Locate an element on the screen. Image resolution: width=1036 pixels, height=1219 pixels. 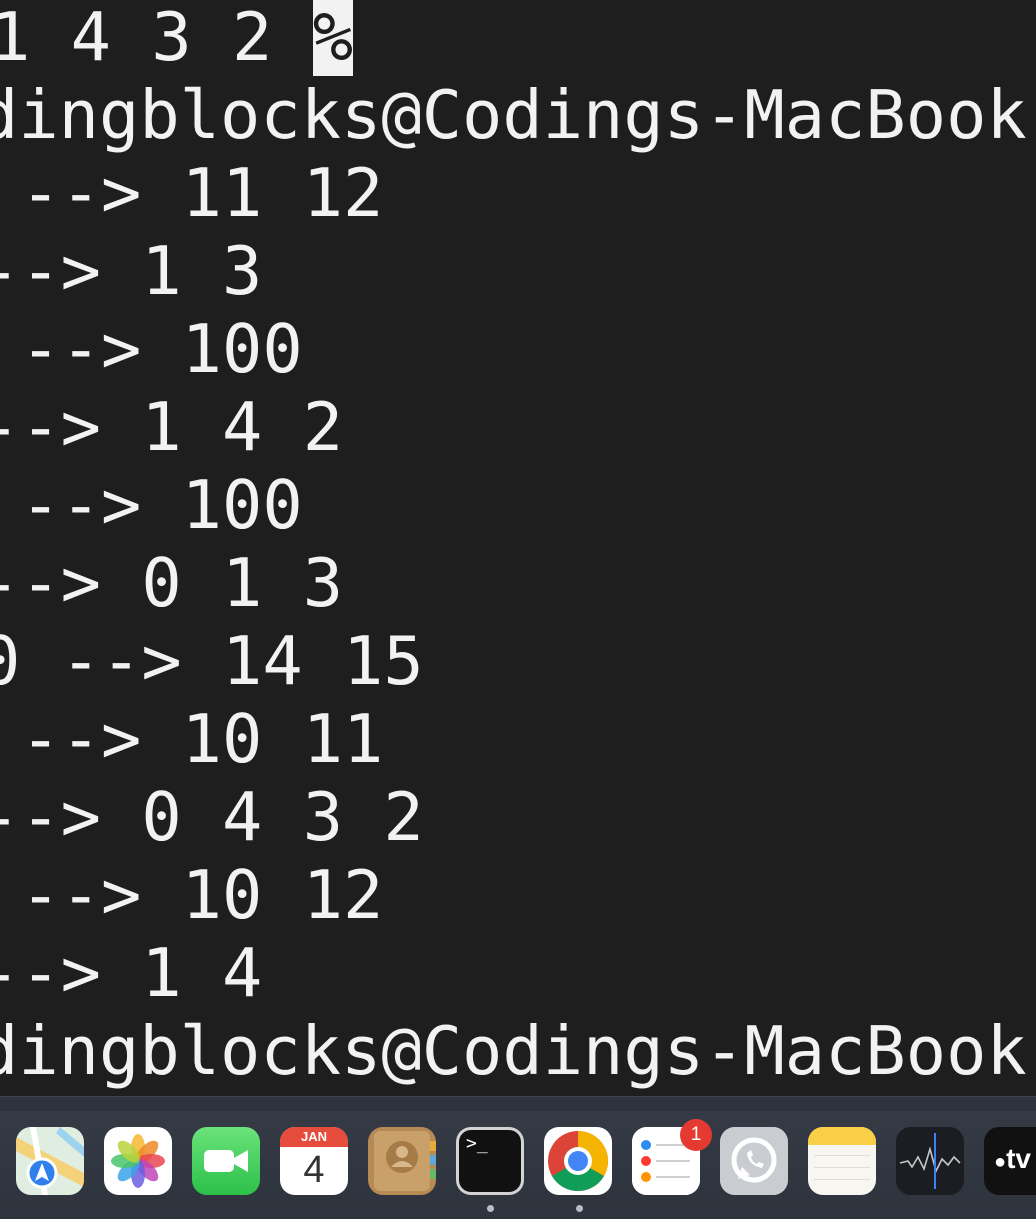
terminal-line: 0 --> 14 15 is located at coordinates (212, 661).